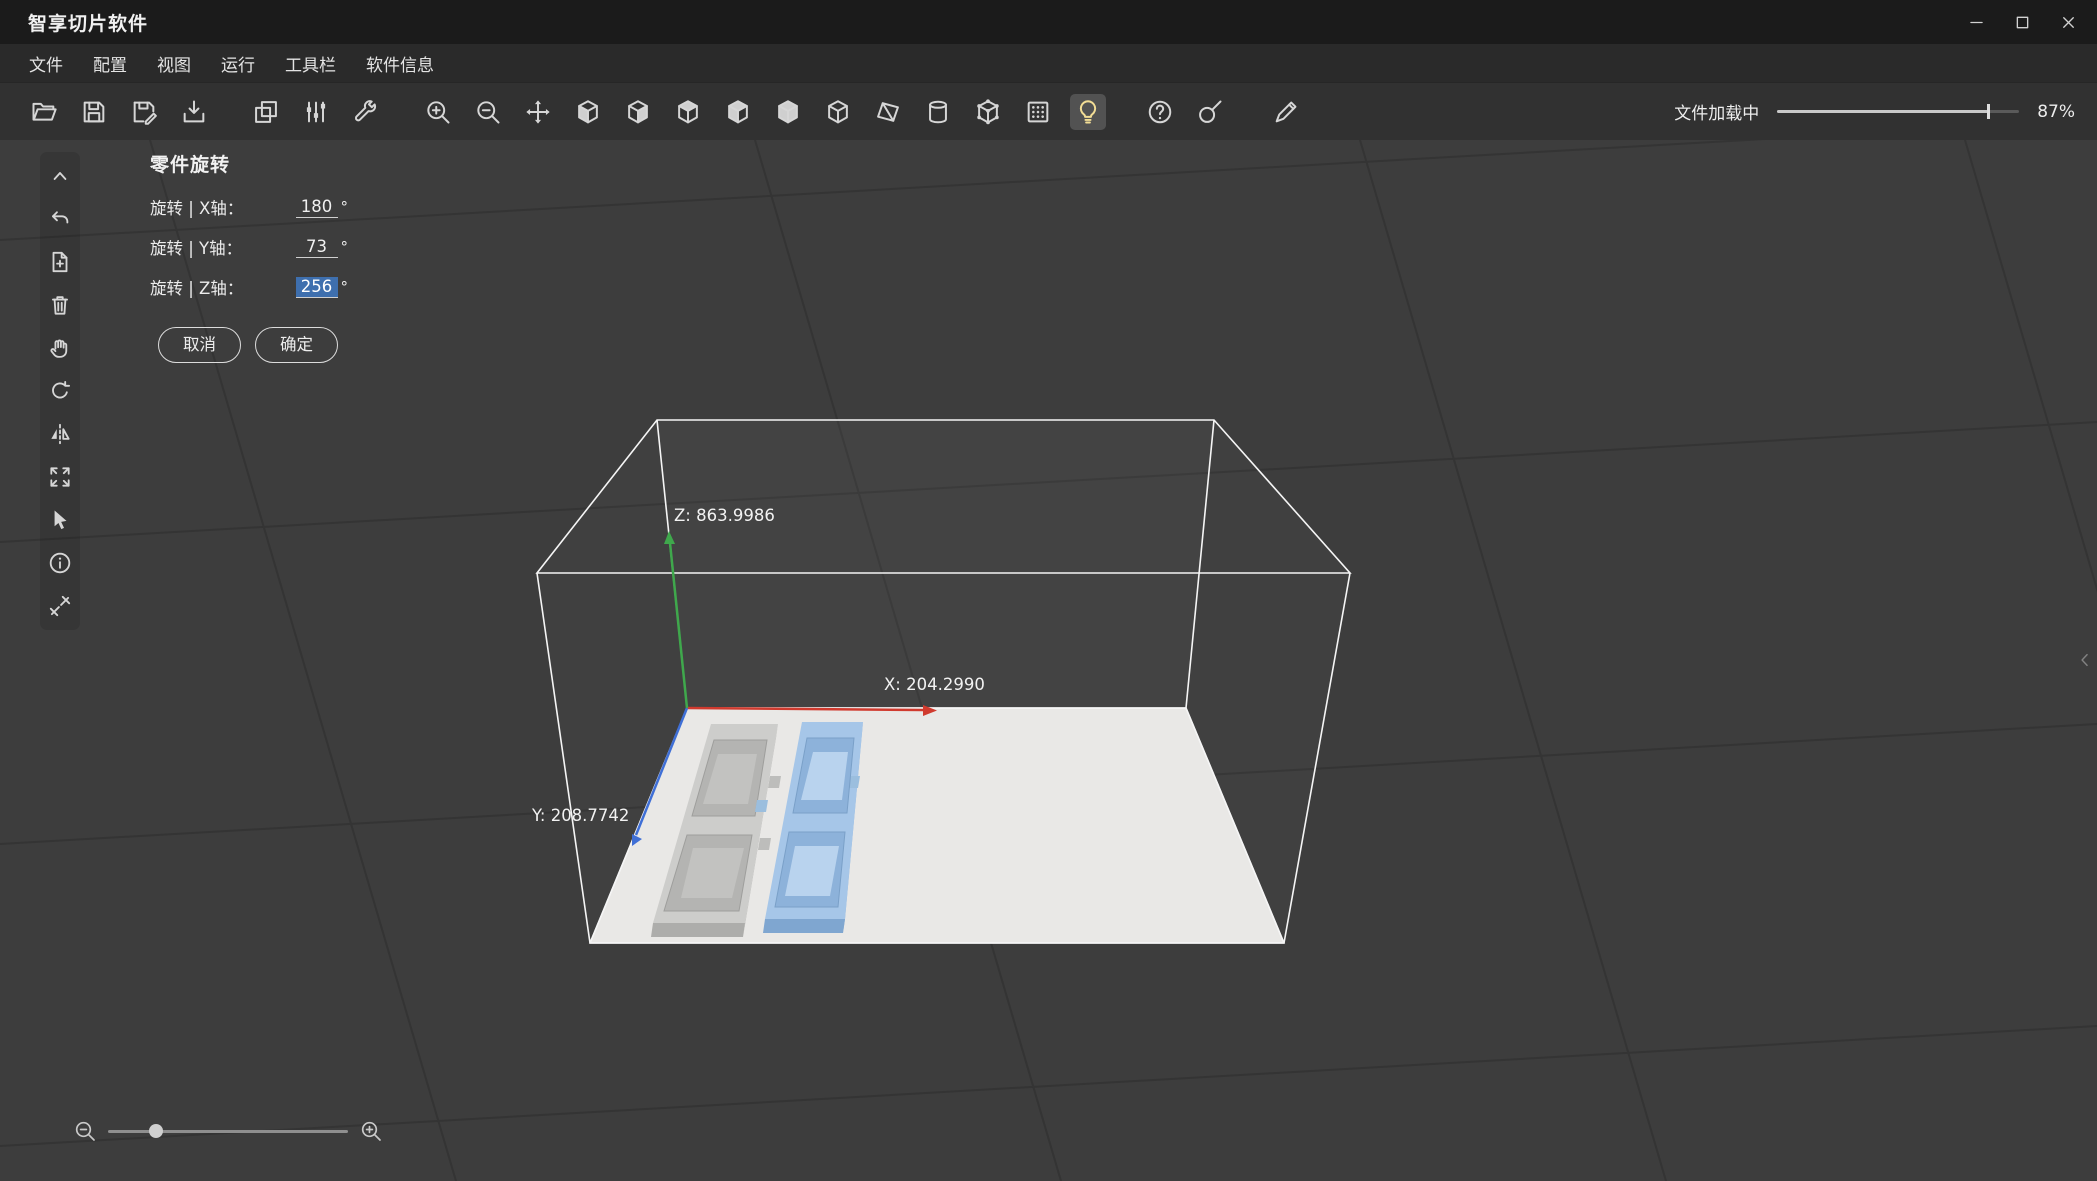 This screenshot has height=1181, width=2097. I want to click on save-icon, so click(94, 111).